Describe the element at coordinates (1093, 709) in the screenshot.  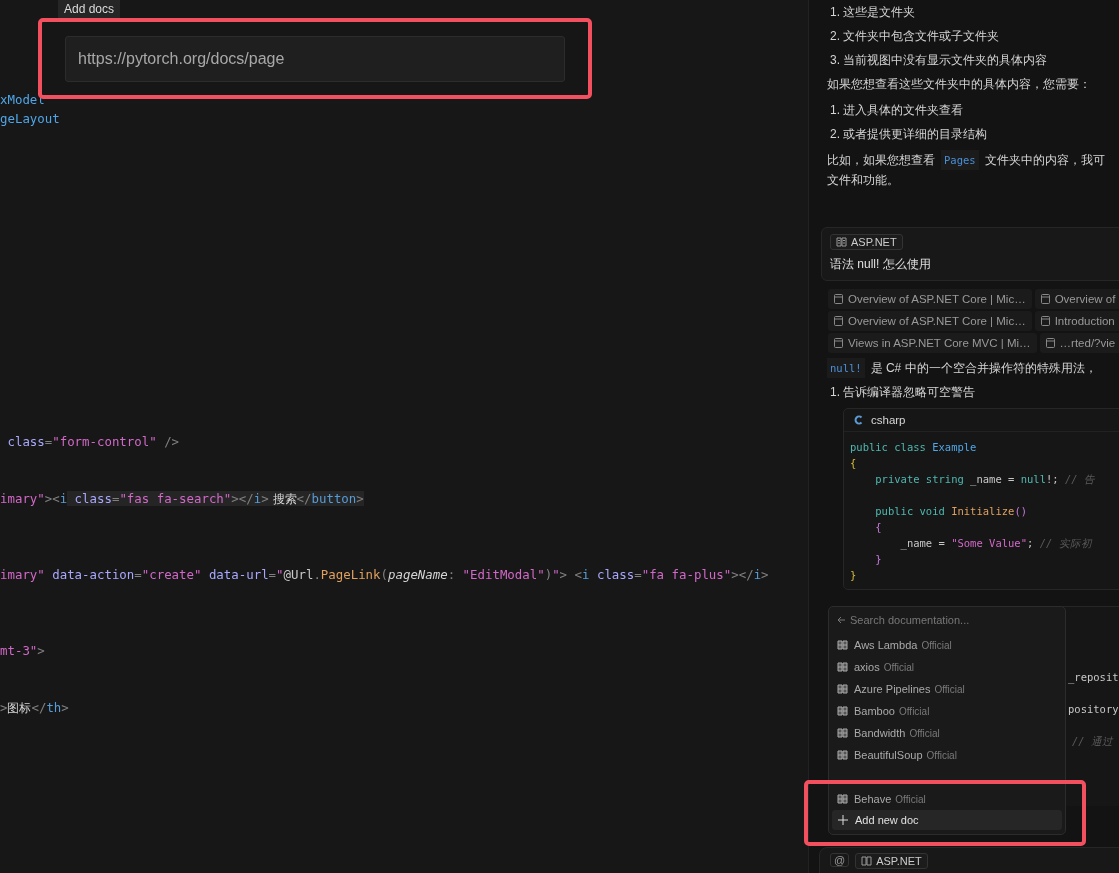
I see `code-line: pository` at that location.